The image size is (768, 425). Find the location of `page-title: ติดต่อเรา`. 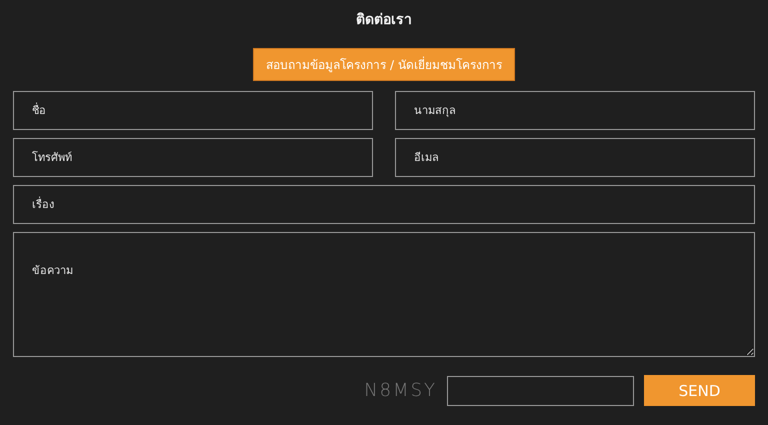

page-title: ติดต่อเรา is located at coordinates (384, 20).